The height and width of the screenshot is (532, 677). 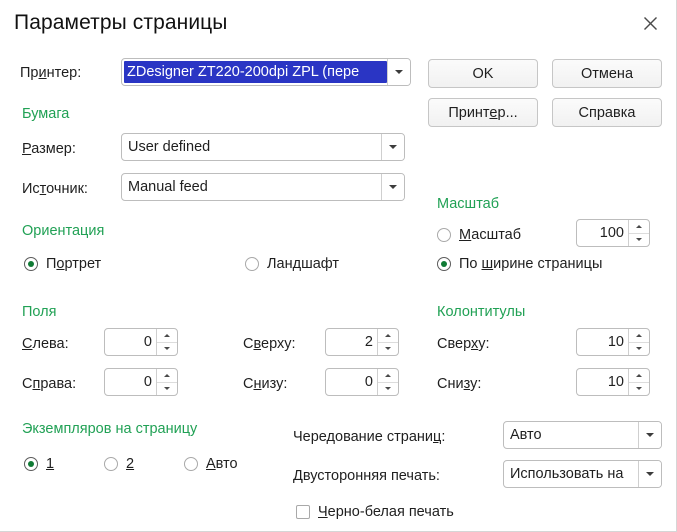 I want to click on header-top-label: Сверху:, so click(x=463, y=344).